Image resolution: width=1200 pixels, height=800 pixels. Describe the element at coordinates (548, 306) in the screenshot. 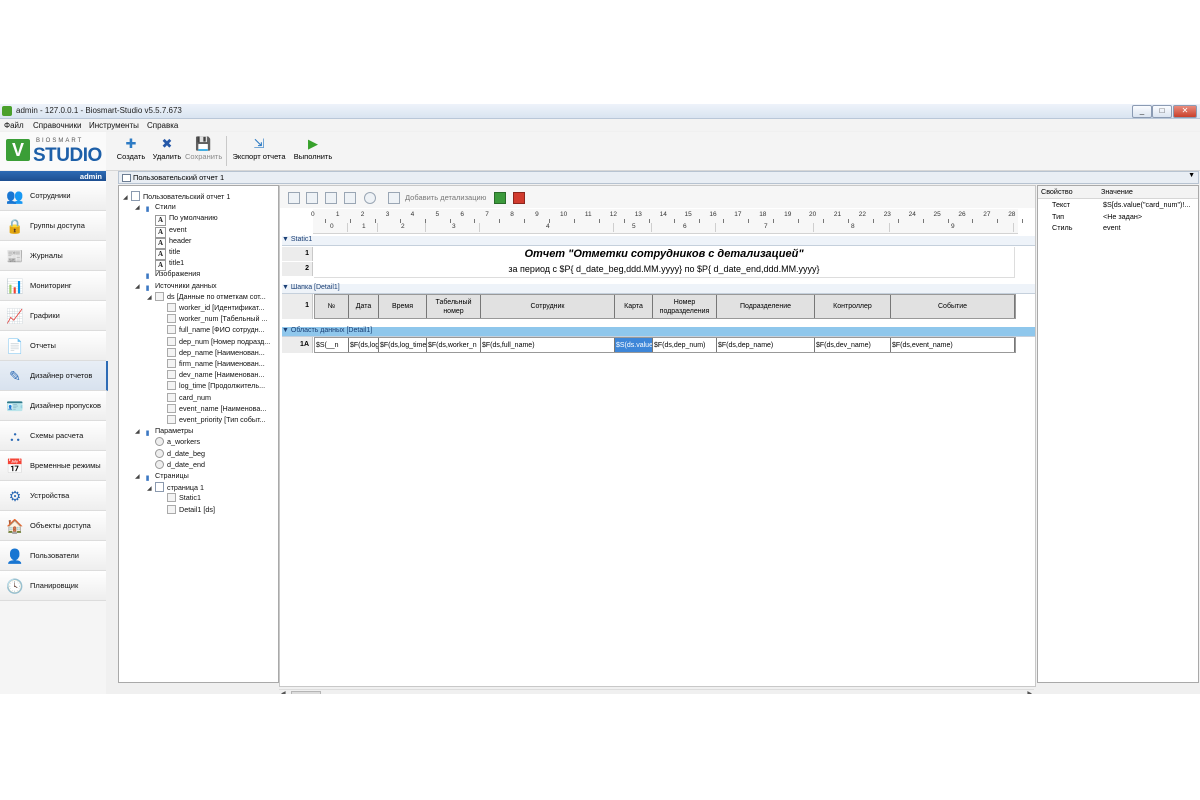

I see `column-header-cell: Сотрудник` at that location.